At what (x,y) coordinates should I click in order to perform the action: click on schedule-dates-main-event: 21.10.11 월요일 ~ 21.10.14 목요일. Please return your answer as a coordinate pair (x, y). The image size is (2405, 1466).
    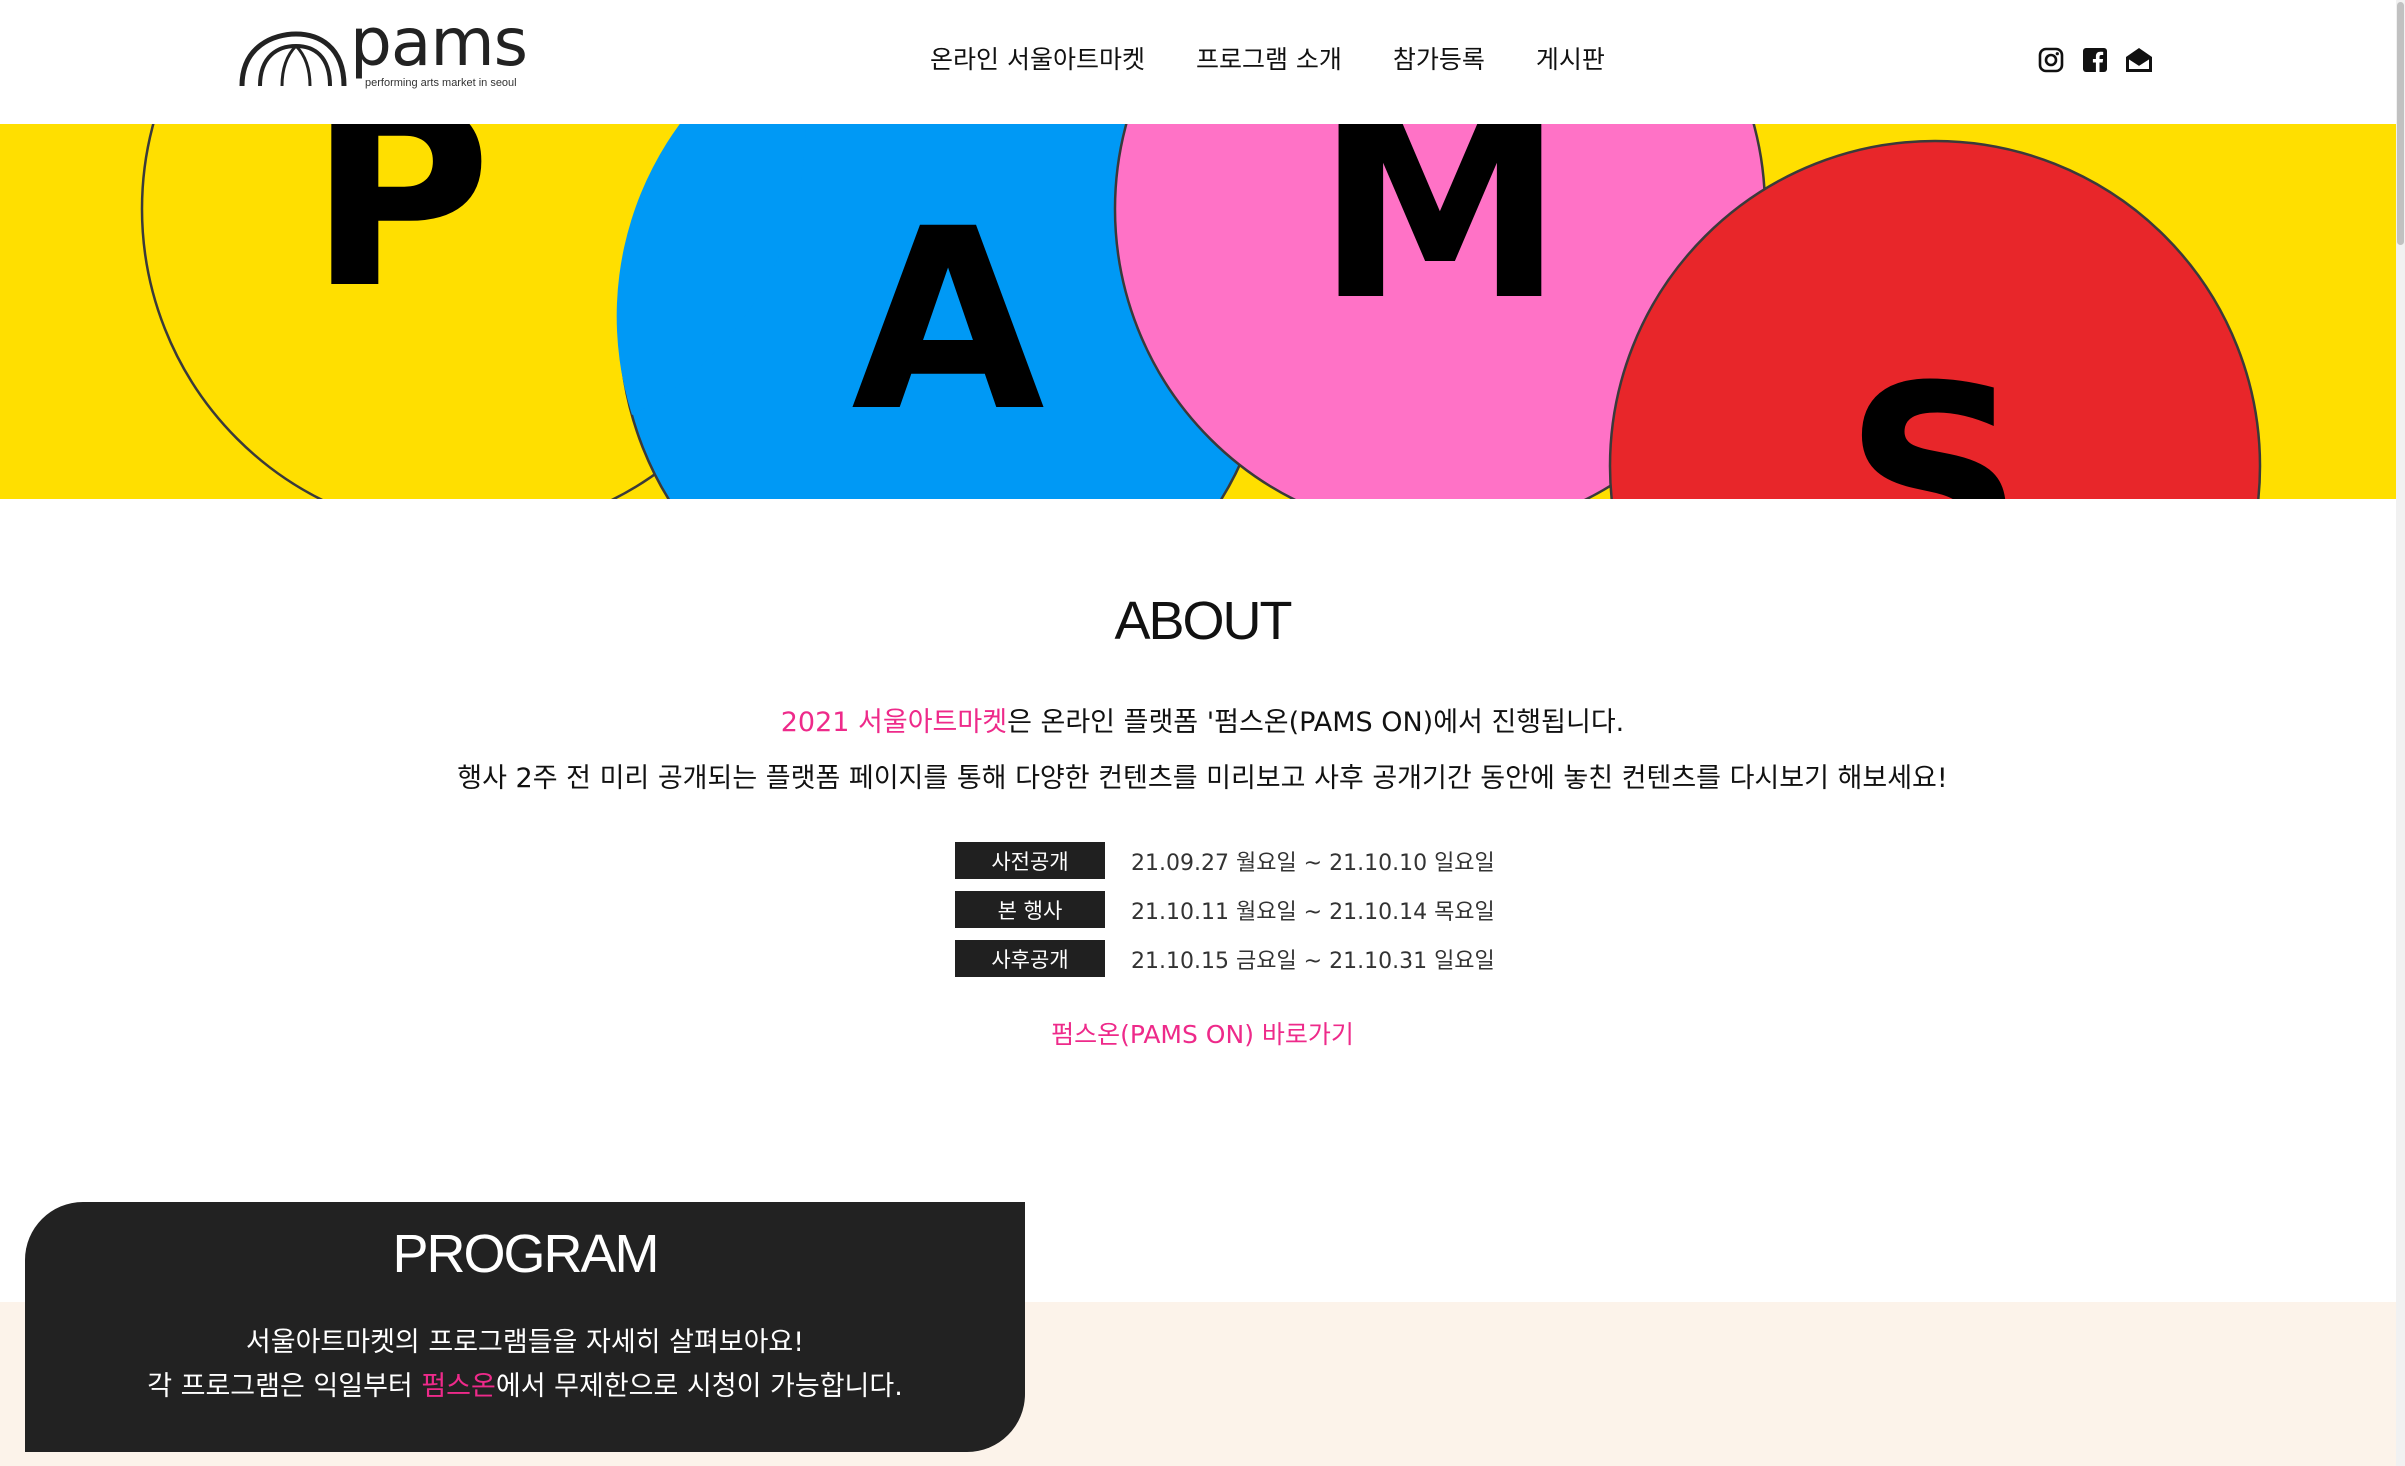
    Looking at the image, I should click on (1313, 912).